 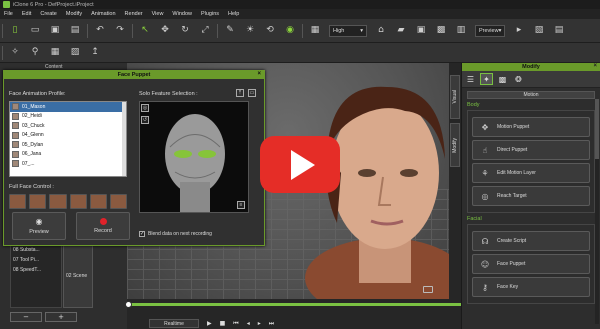 What do you see at coordinates (230, 31) in the screenshot?
I see `paint-icon: ✎` at bounding box center [230, 31].